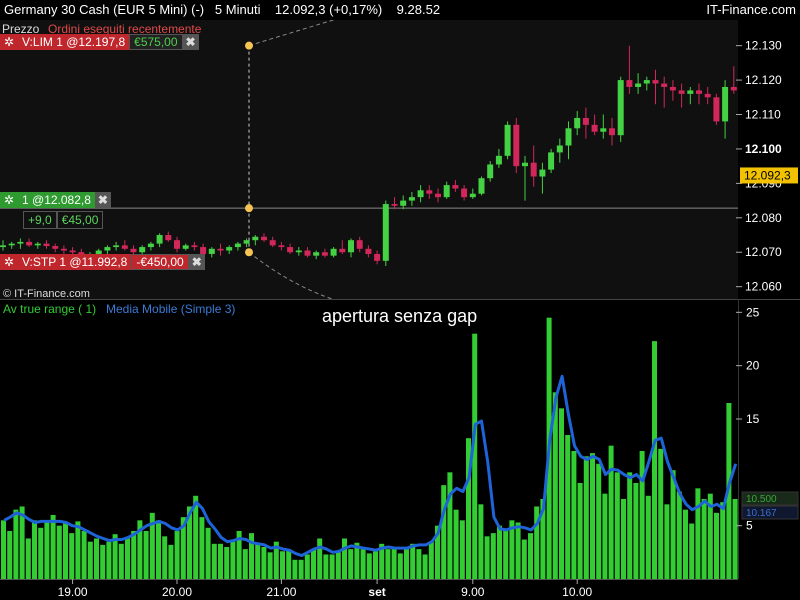  I want to click on stop-order: ✲ V:STP 1 @11.992,8 -€450,00 ✖, so click(102, 262).